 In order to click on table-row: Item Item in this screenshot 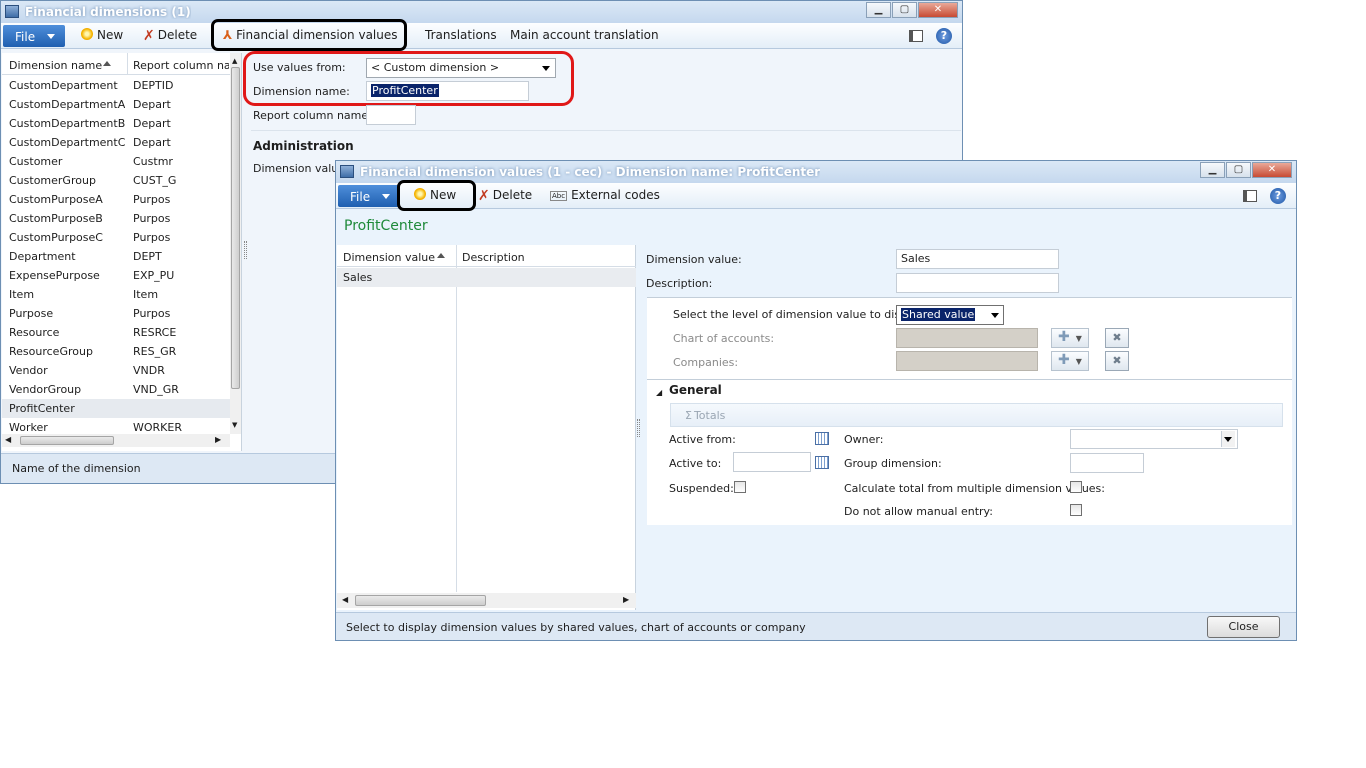, I will do `click(116, 294)`.